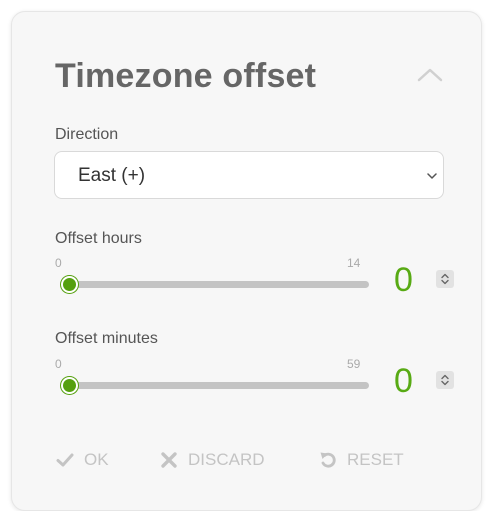 Image resolution: width=486 pixels, height=511 pixels. What do you see at coordinates (58, 364) in the screenshot?
I see `offset-minutes-min-label: 0` at bounding box center [58, 364].